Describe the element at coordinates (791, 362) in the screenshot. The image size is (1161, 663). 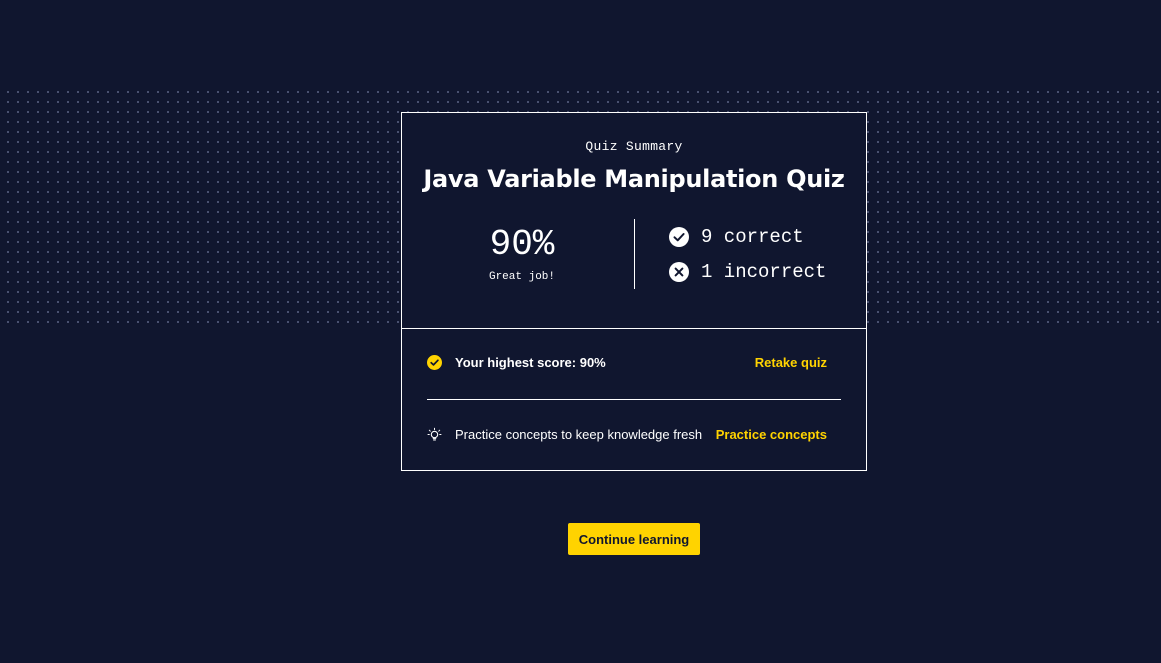
I see `retake-quiz-link: Retake quiz` at that location.